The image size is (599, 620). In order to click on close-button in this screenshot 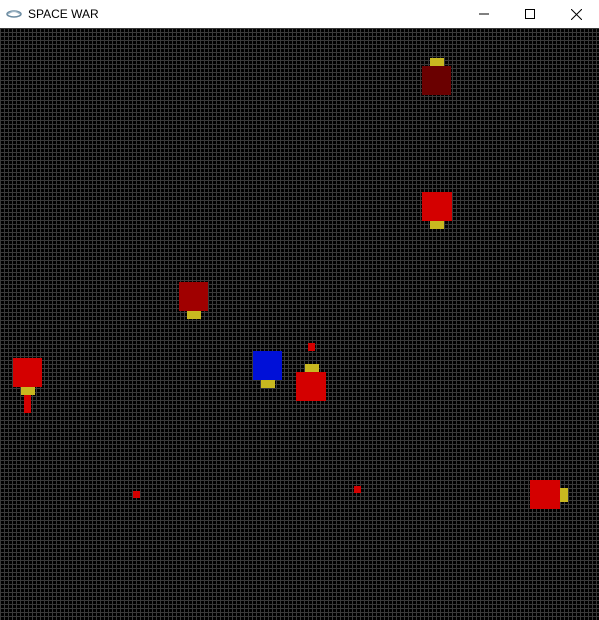, I will do `click(576, 14)`.